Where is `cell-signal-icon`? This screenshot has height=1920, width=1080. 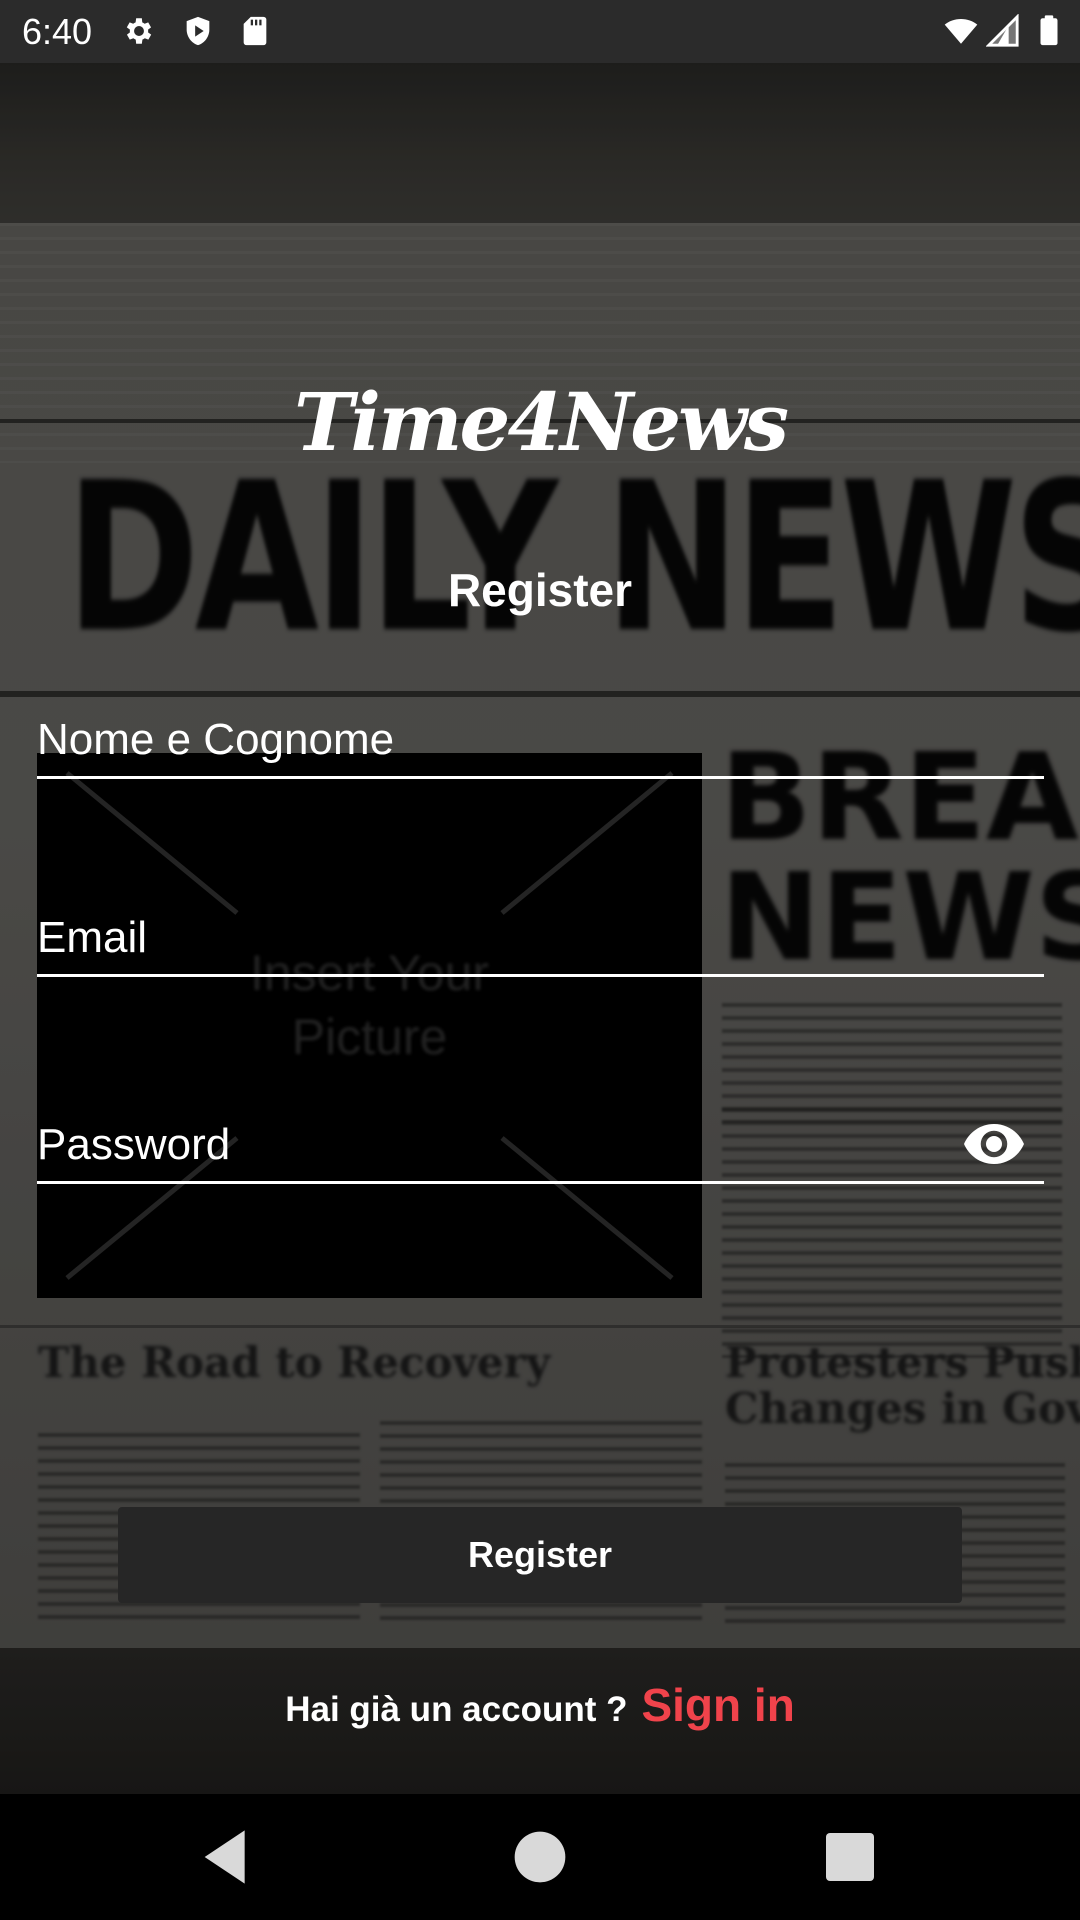 cell-signal-icon is located at coordinates (1002, 30).